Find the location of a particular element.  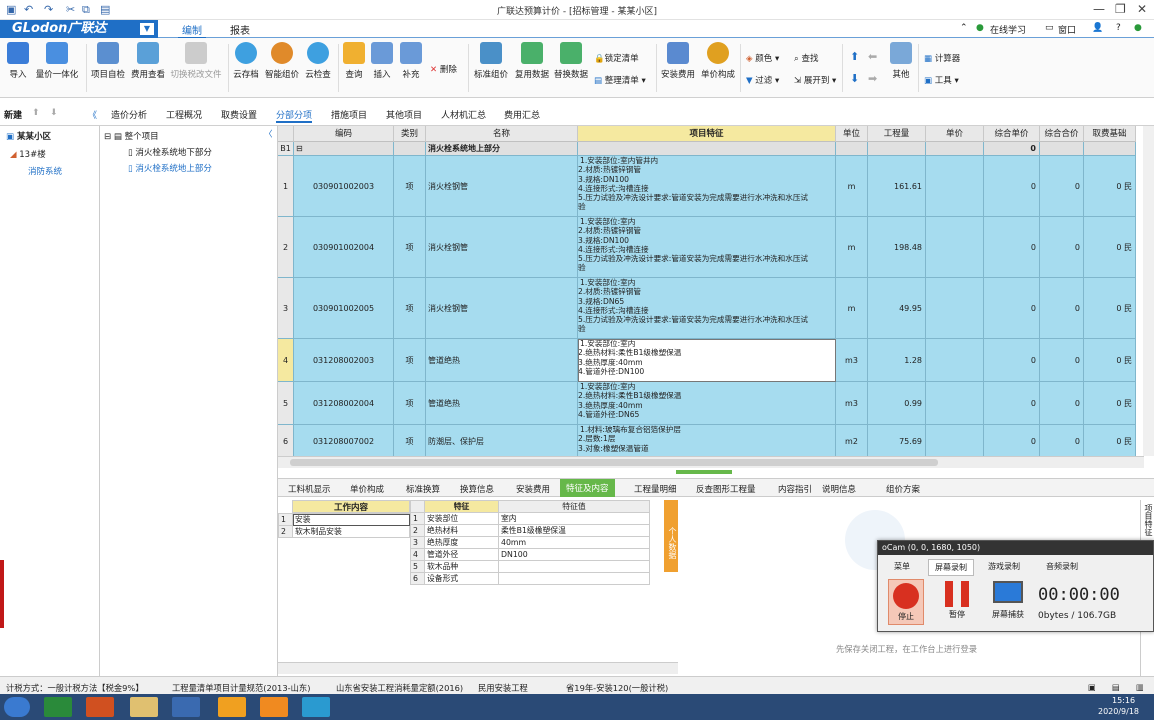

tab-labor-material-summary: 人材机汇总 is located at coordinates (463, 114).